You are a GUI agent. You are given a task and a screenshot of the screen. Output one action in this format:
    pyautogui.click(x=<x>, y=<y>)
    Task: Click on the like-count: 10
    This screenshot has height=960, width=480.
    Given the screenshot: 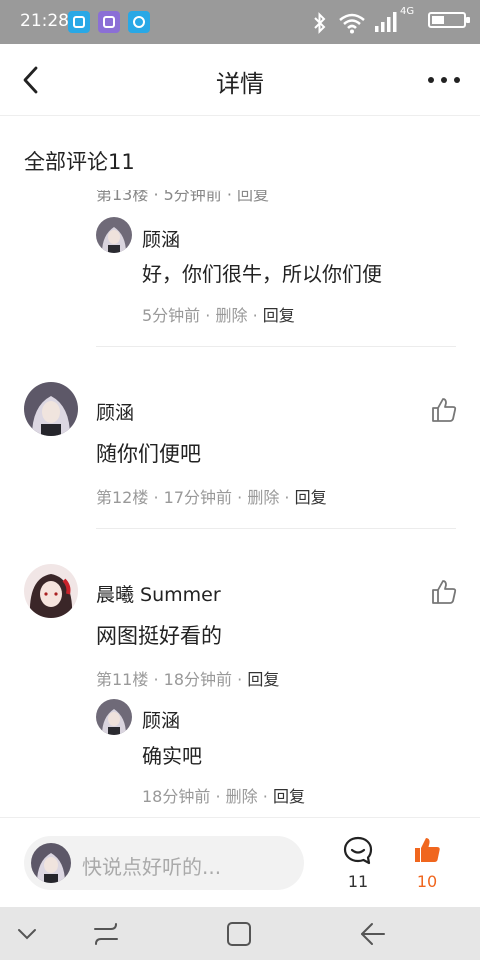 What is the action you would take?
    pyautogui.click(x=427, y=881)
    